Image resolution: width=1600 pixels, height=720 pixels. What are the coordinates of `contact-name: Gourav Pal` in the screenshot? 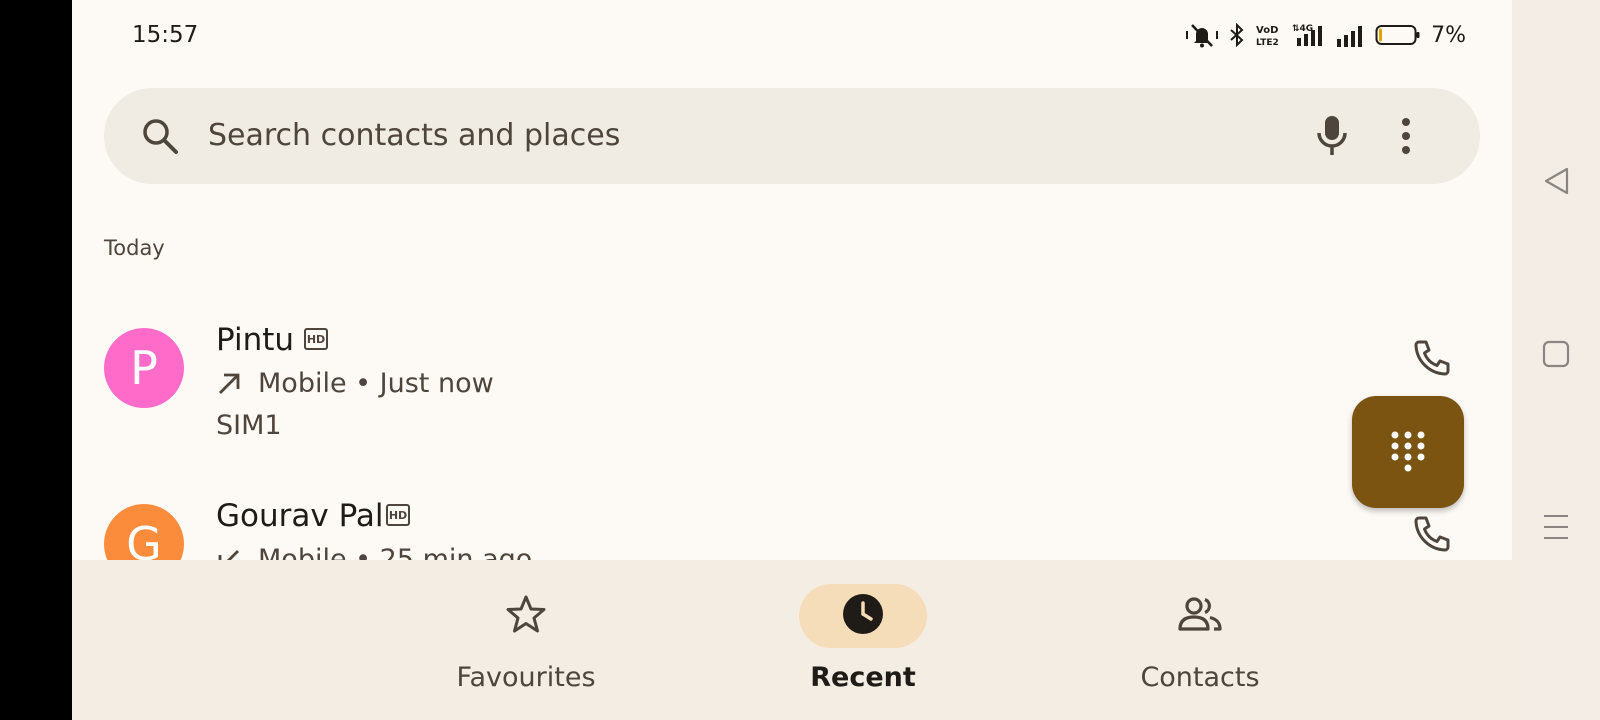 It's located at (300, 516).